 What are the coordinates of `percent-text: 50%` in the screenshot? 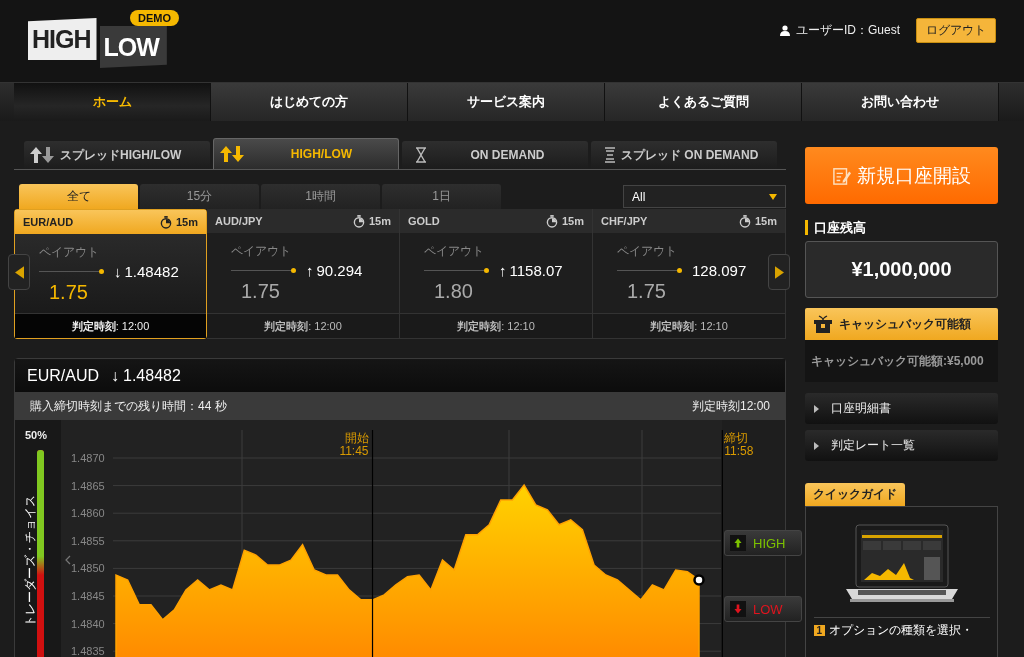 It's located at (36, 435).